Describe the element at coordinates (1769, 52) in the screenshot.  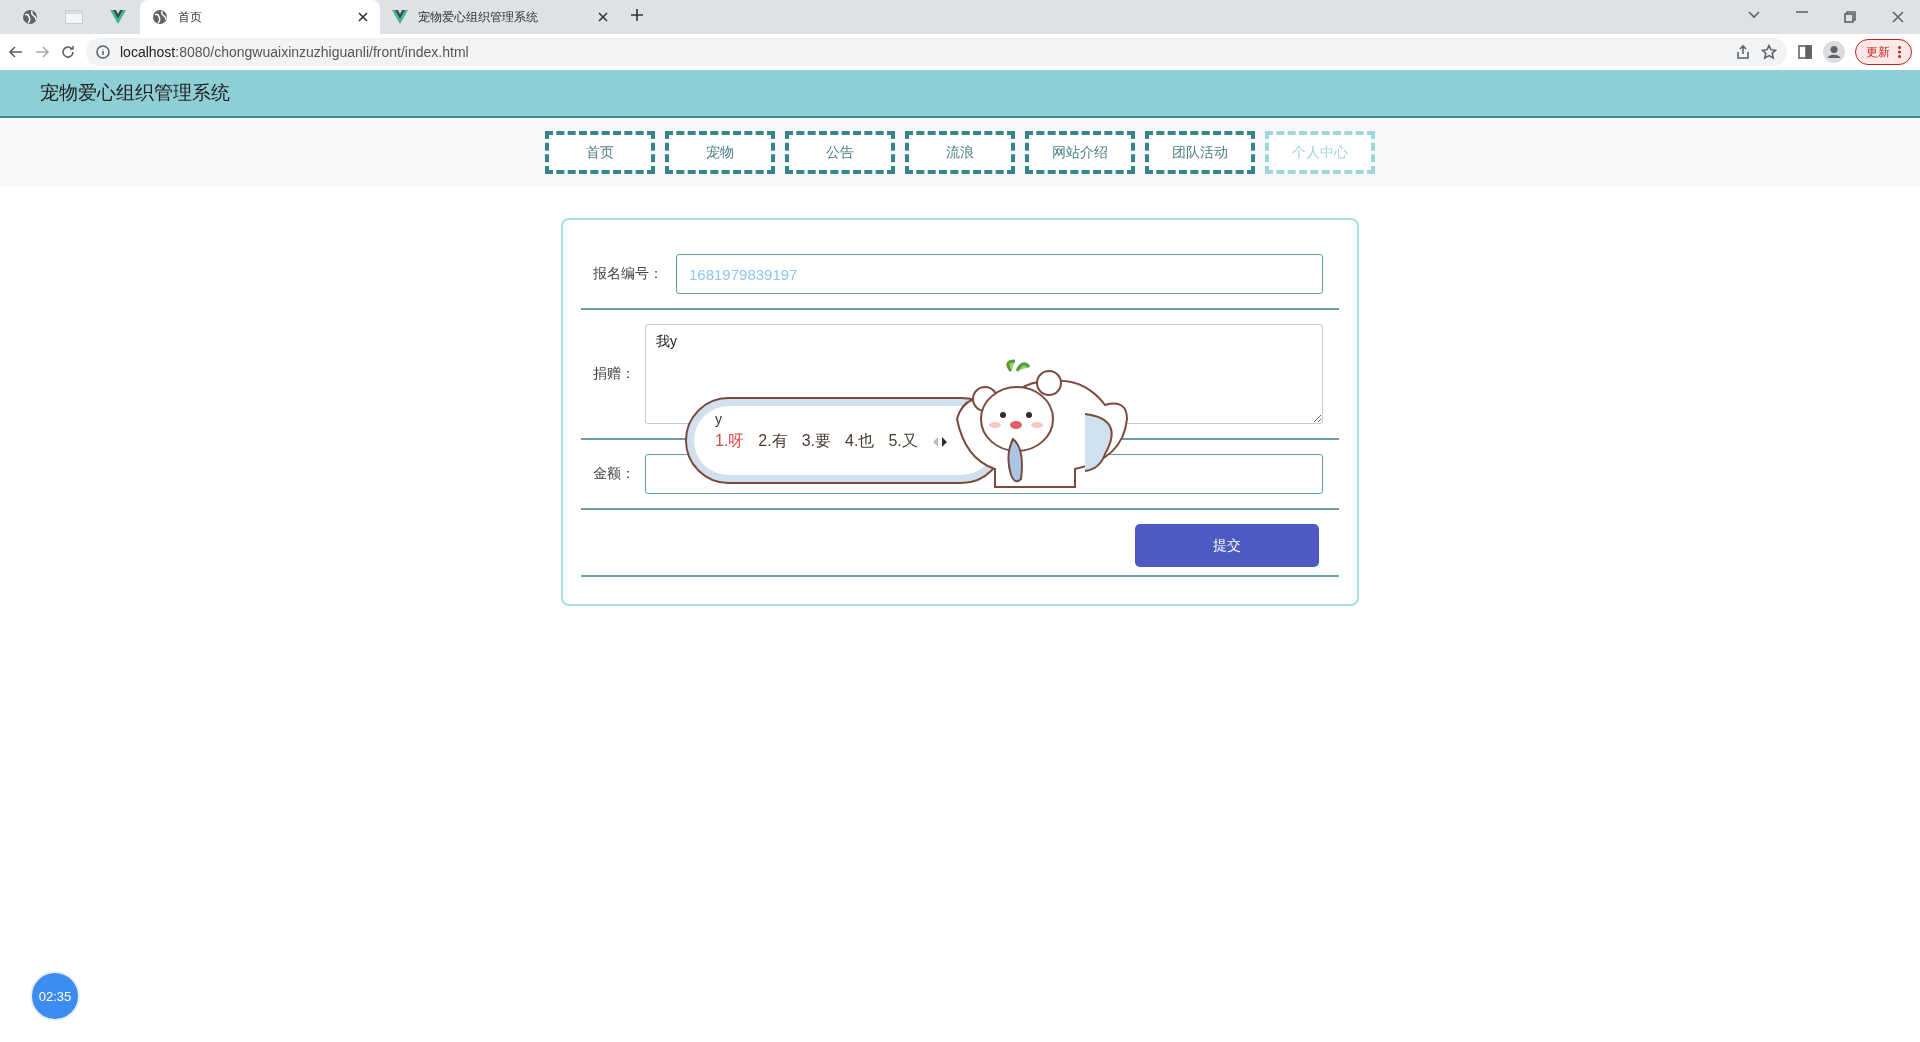
I see `star-icon` at that location.